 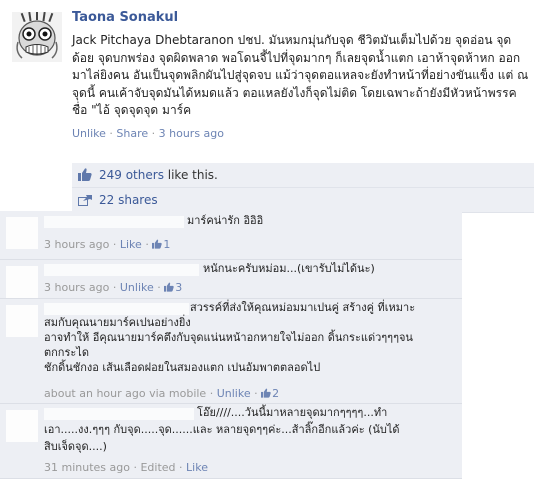 What do you see at coordinates (157, 467) in the screenshot?
I see `comment-edited: Edited` at bounding box center [157, 467].